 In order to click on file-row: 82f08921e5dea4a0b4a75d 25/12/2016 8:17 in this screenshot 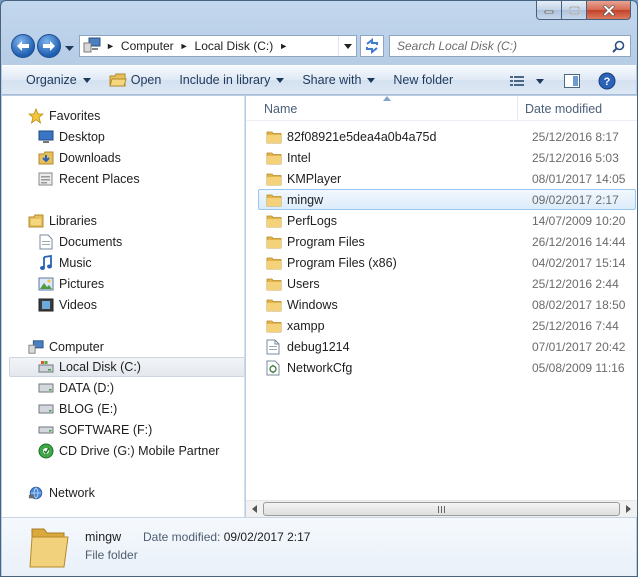, I will do `click(447, 136)`.